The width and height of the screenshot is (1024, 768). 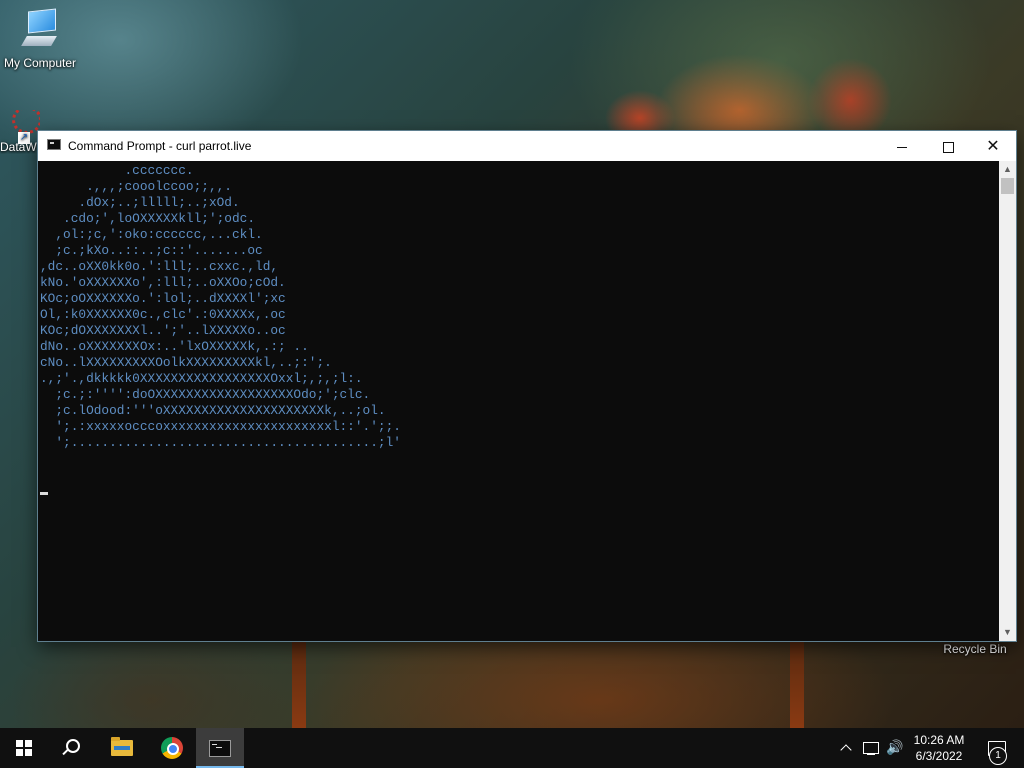 I want to click on desktop-icon-my-computer: My Computer, so click(x=40, y=39).